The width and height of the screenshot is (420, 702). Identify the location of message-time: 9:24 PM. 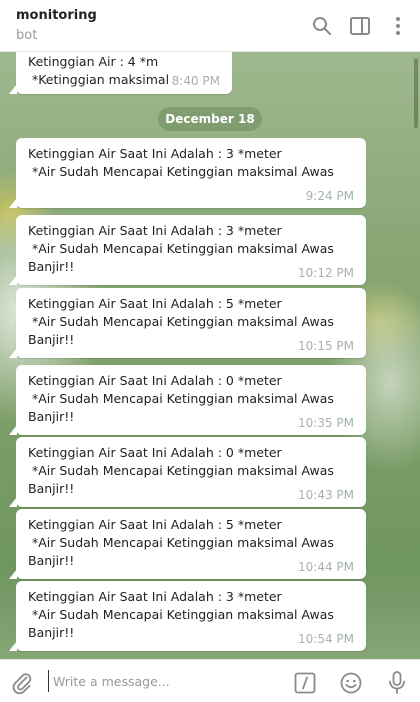
(329, 196).